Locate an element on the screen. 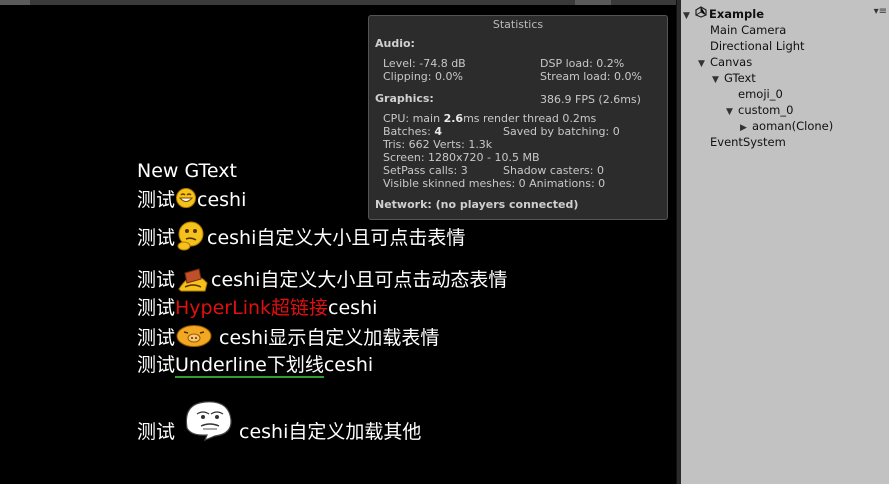 This screenshot has height=484, width=889. gtext-title: New GText is located at coordinates (187, 171).